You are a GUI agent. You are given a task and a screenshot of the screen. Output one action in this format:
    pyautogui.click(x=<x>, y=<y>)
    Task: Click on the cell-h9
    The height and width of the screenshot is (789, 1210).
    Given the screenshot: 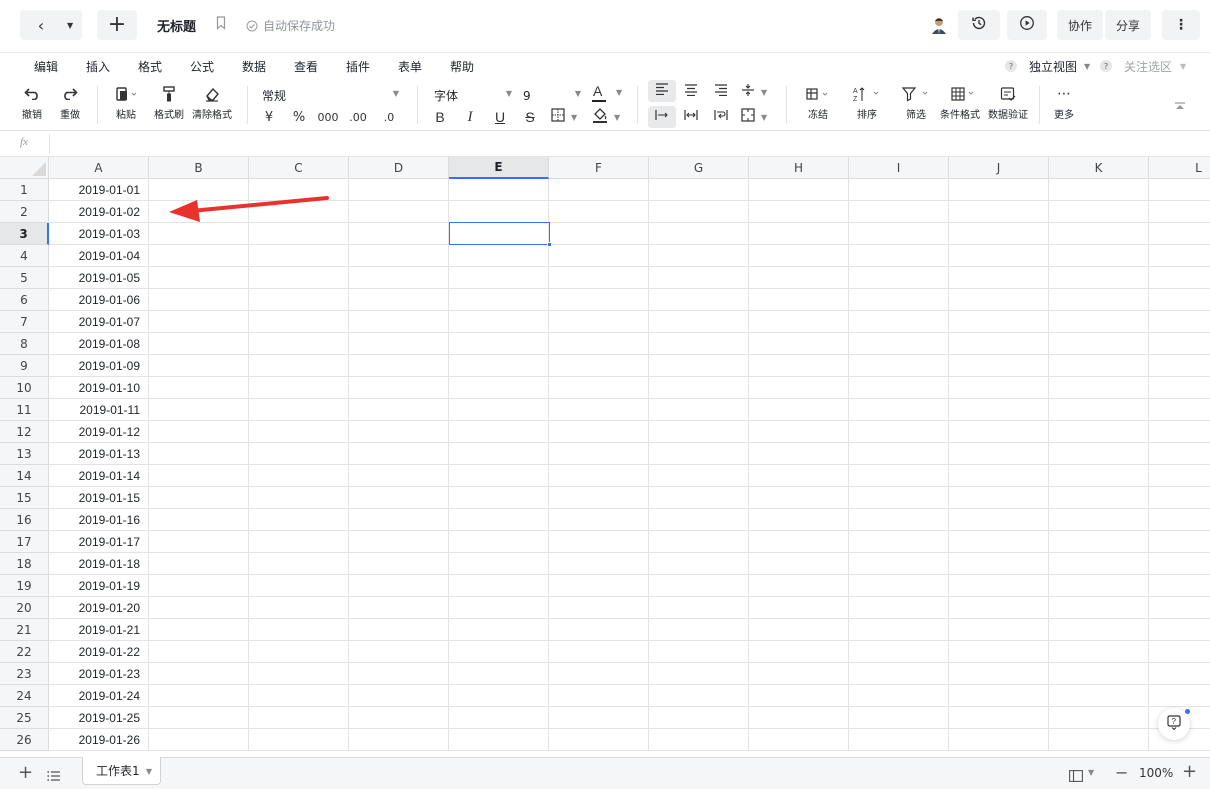 What is the action you would take?
    pyautogui.click(x=799, y=366)
    